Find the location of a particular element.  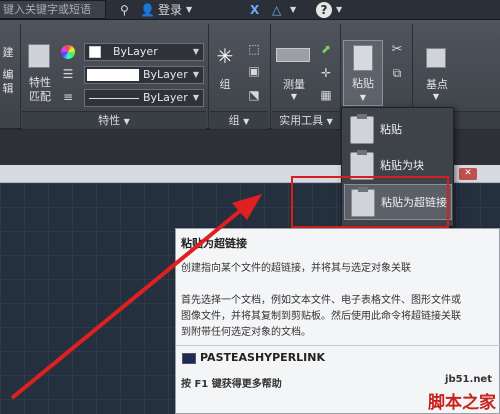

ungroup-icon: ⬚ is located at coordinates (254, 49).